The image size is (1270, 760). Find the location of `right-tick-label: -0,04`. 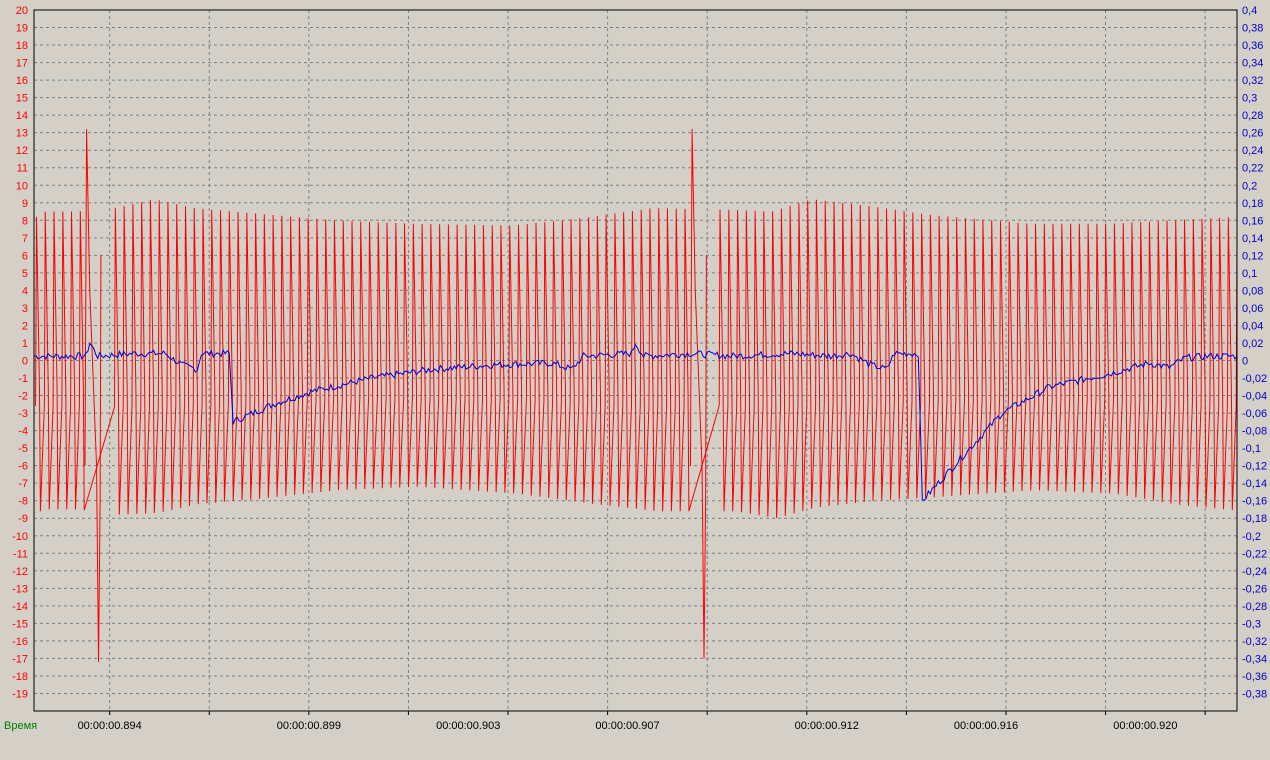

right-tick-label: -0,04 is located at coordinates (1254, 397).